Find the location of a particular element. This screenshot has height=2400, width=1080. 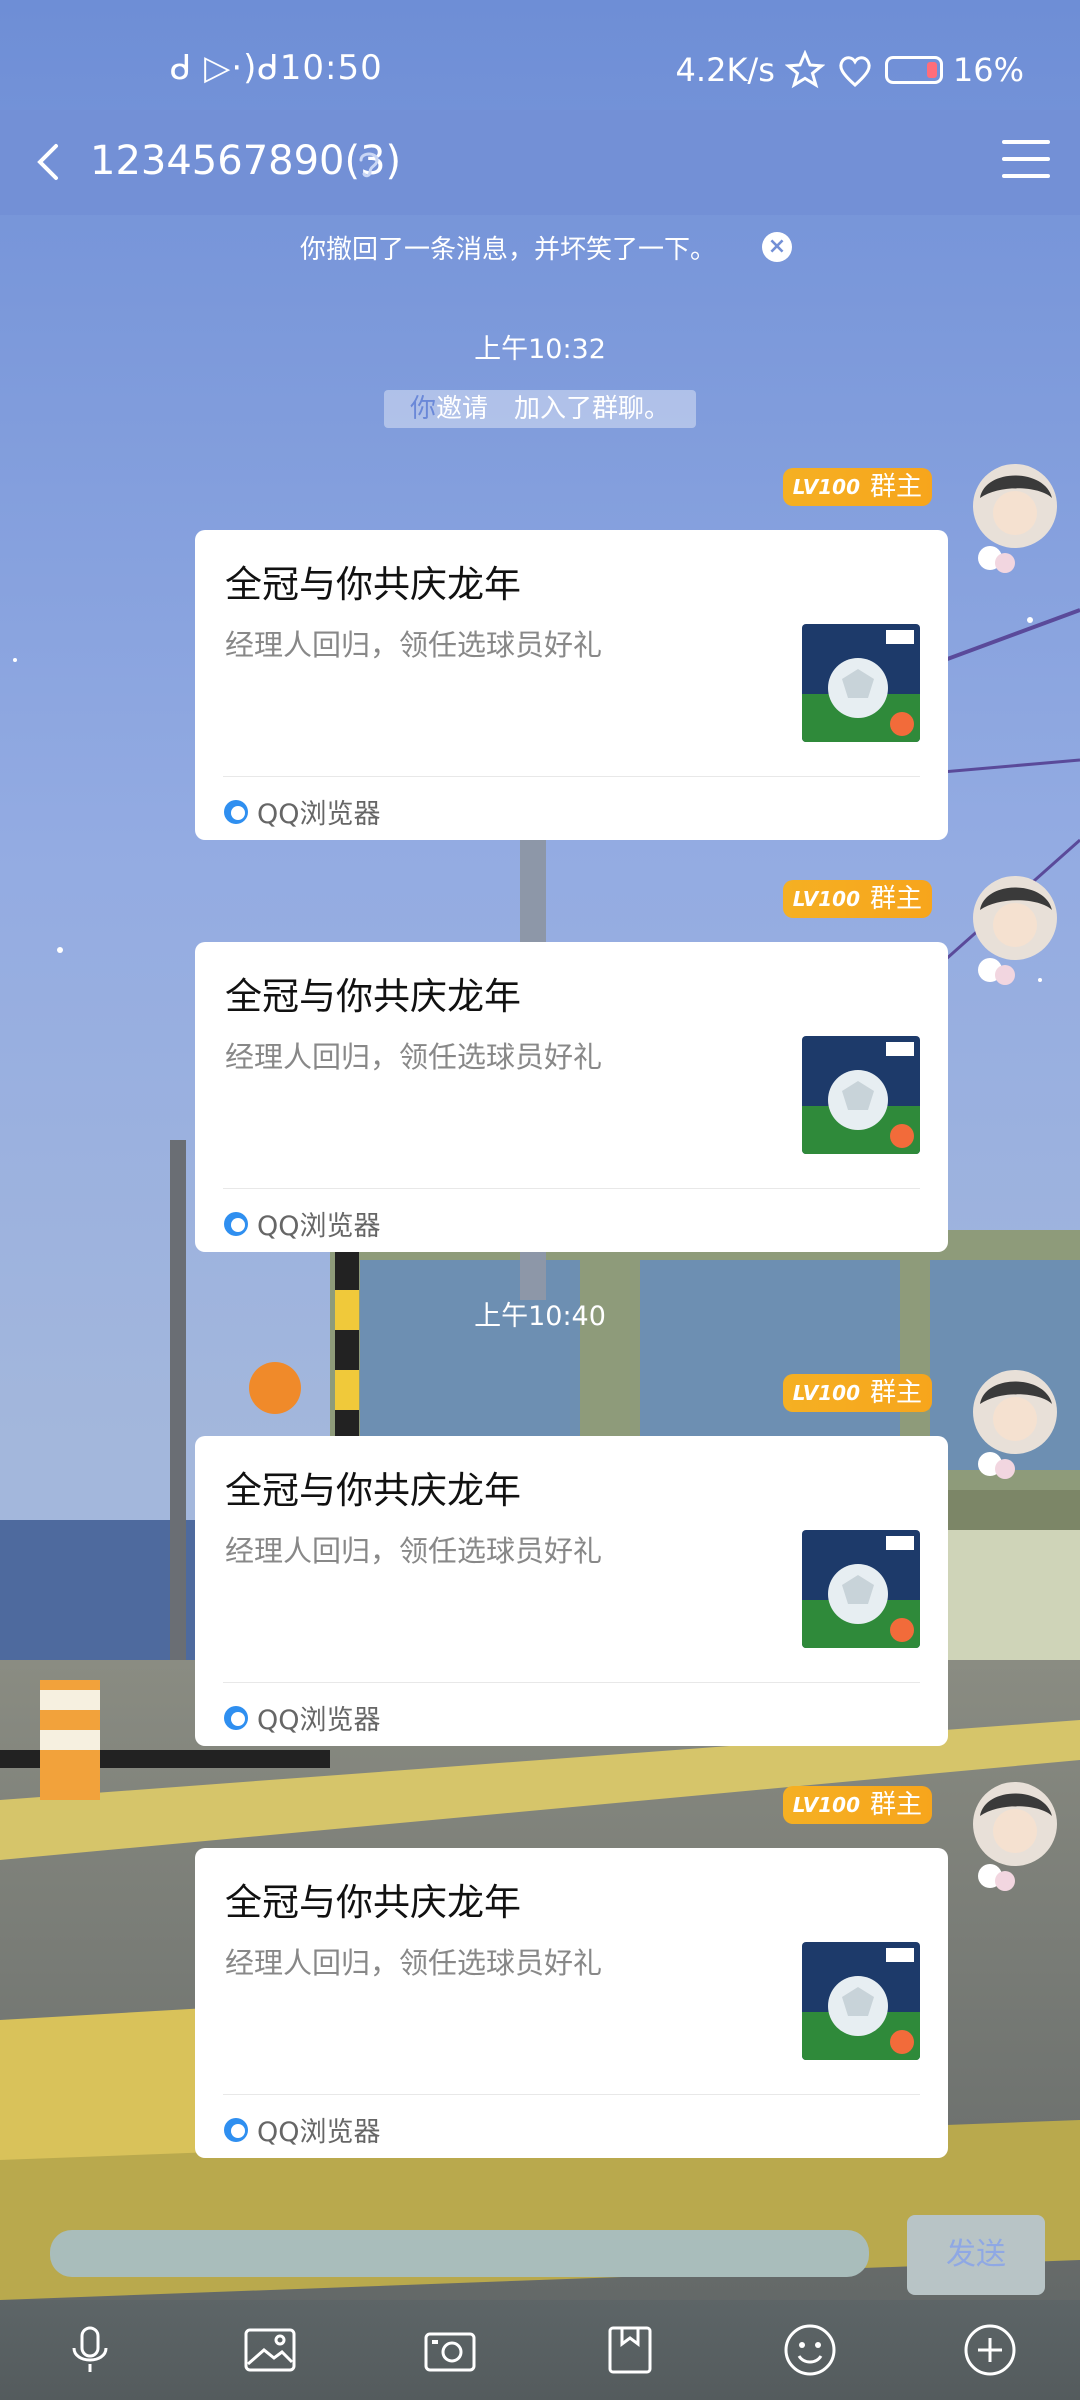

timestamp: 上午10:32 is located at coordinates (540, 349).